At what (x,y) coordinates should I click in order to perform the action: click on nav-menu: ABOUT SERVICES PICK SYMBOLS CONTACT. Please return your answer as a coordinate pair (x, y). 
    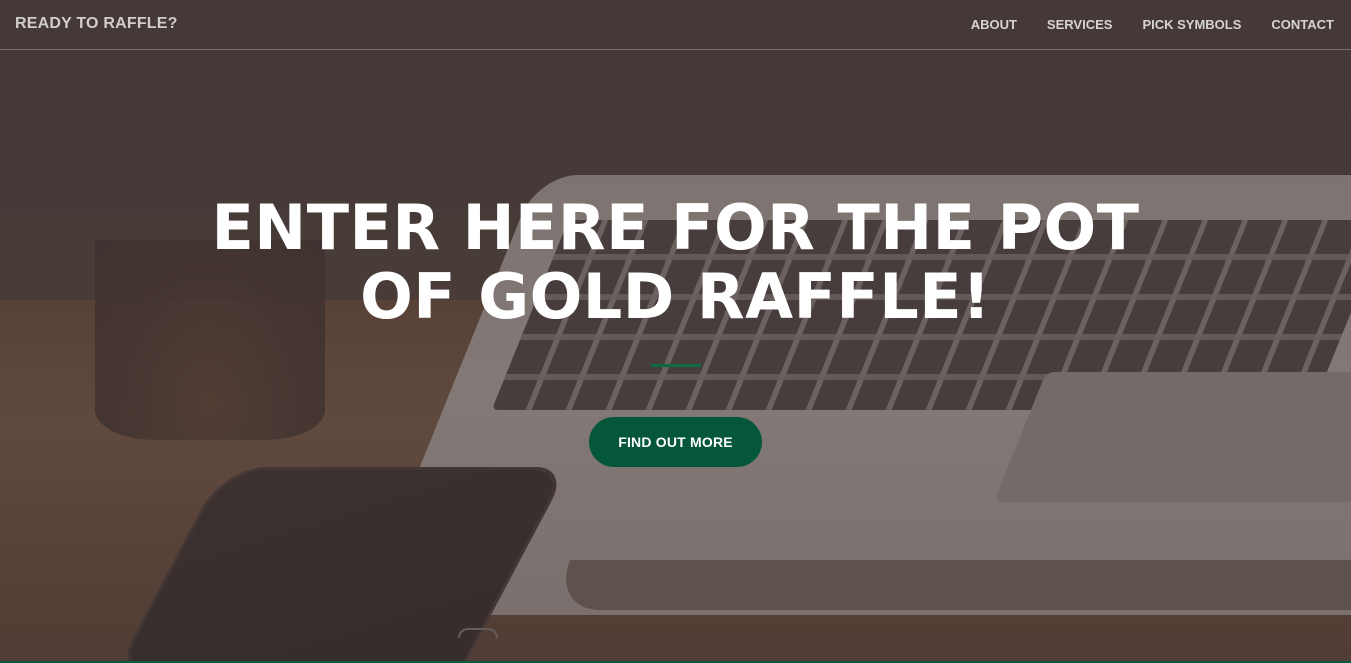
    Looking at the image, I should click on (1152, 24).